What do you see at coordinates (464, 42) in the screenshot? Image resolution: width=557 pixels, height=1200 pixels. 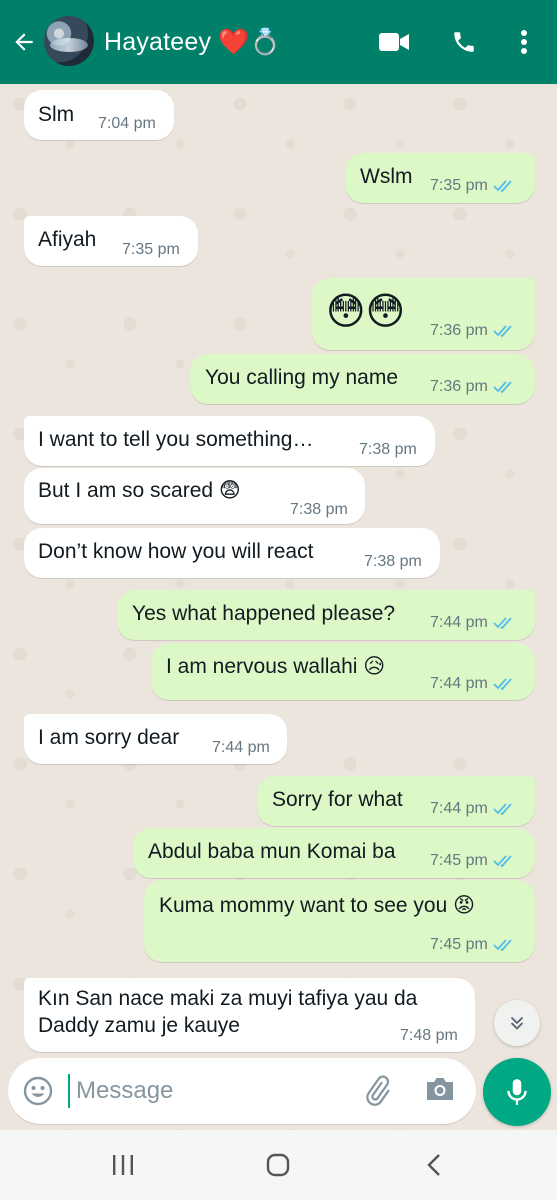 I see `voice-call-icon` at bounding box center [464, 42].